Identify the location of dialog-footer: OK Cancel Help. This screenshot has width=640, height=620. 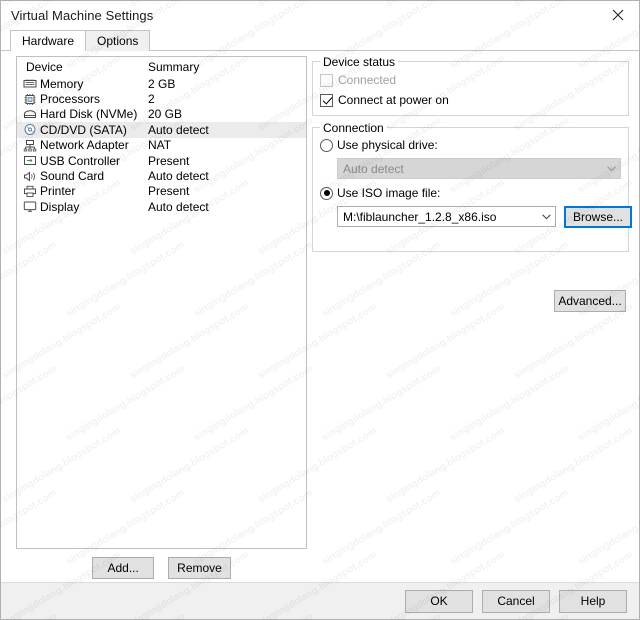
(320, 600).